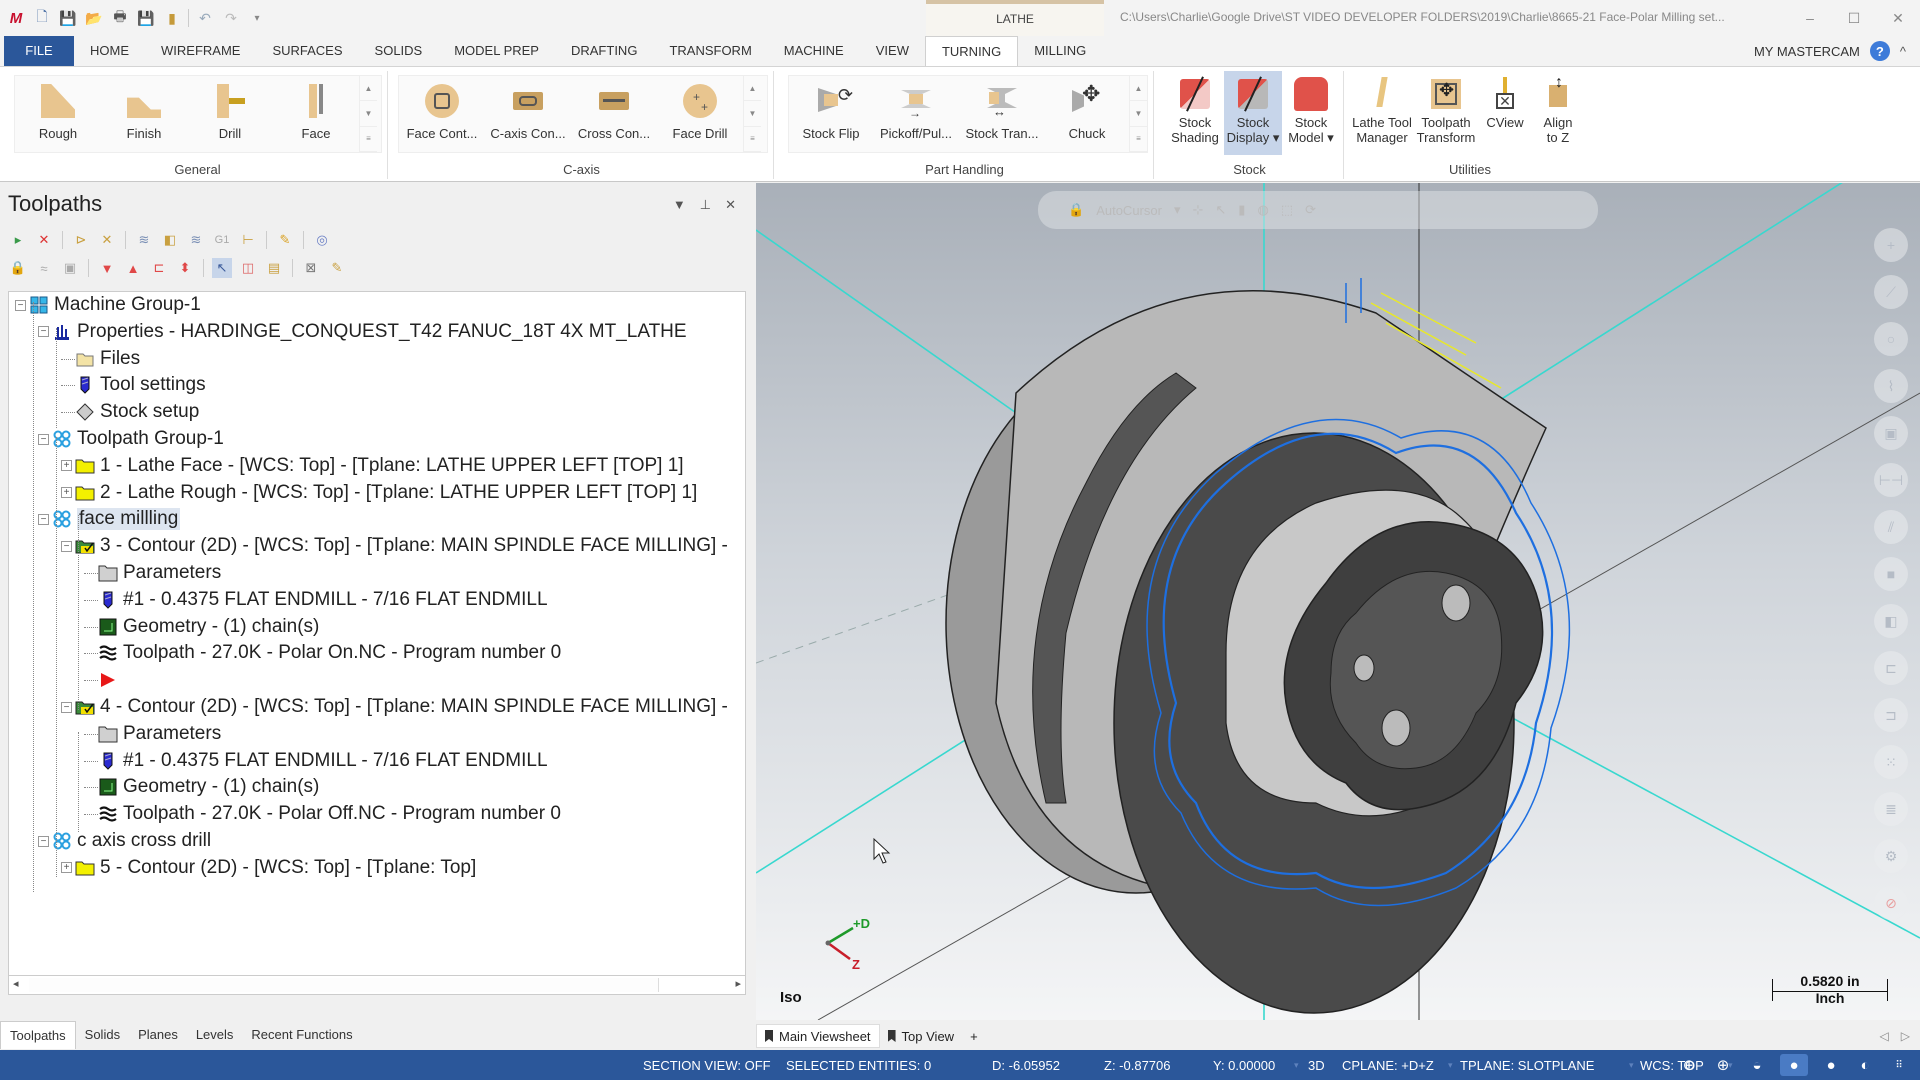 The height and width of the screenshot is (1080, 1920). I want to click on quick-mask-solids-icon: ■, so click(1891, 574).